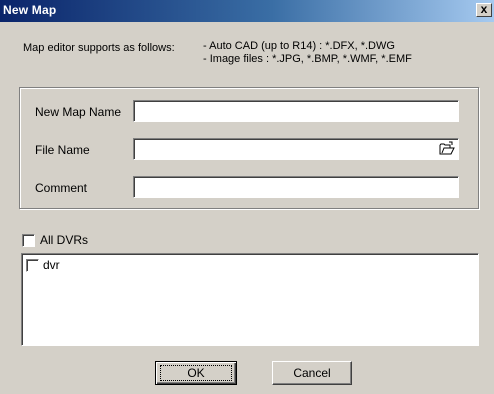 Image resolution: width=494 pixels, height=394 pixels. I want to click on comment-label: Comment, so click(61, 188).